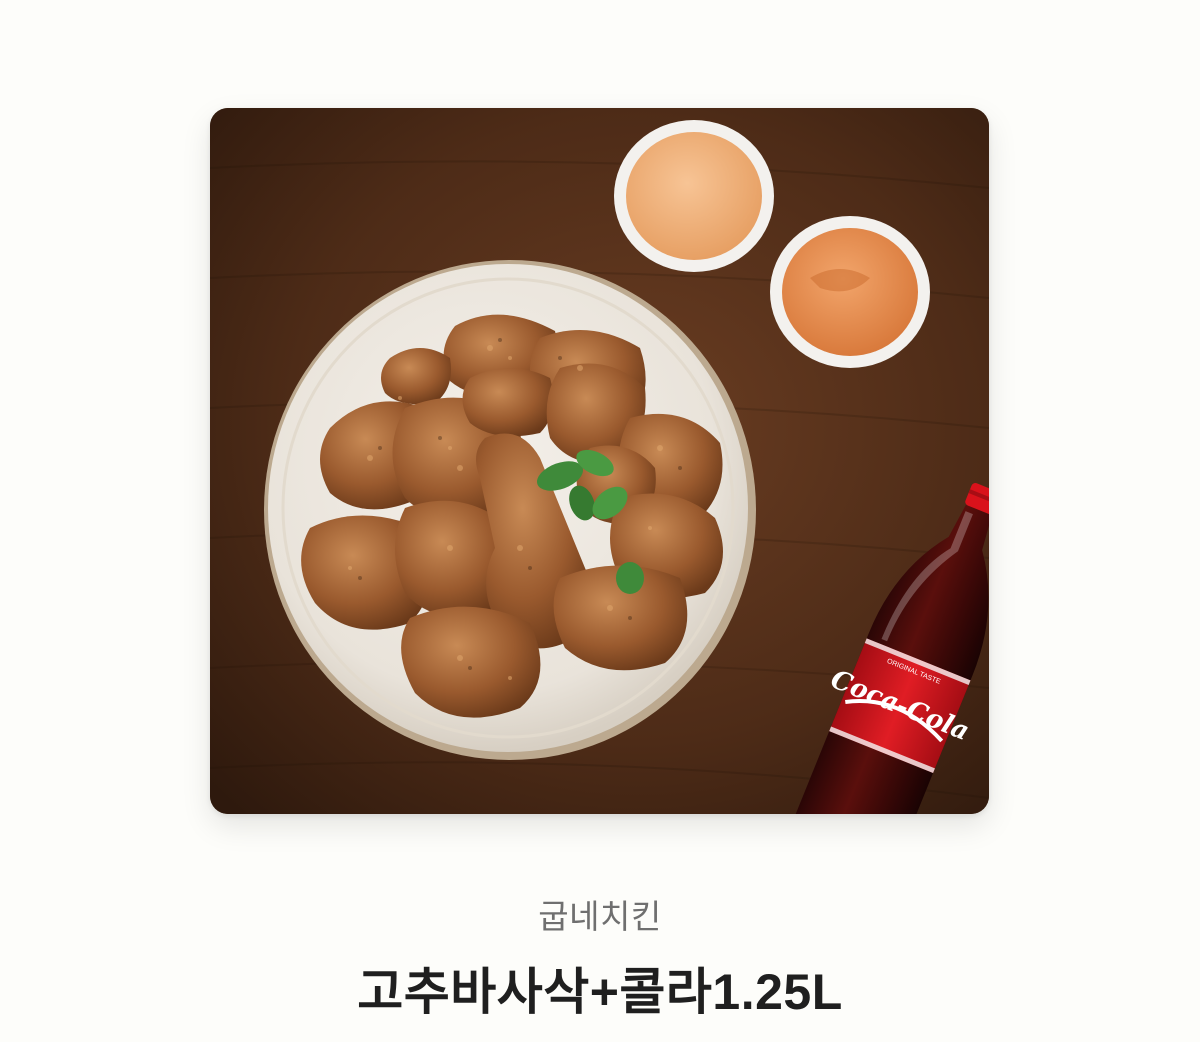  What do you see at coordinates (600, 992) in the screenshot?
I see `product-title: 고추바사삭+콜라1.25L` at bounding box center [600, 992].